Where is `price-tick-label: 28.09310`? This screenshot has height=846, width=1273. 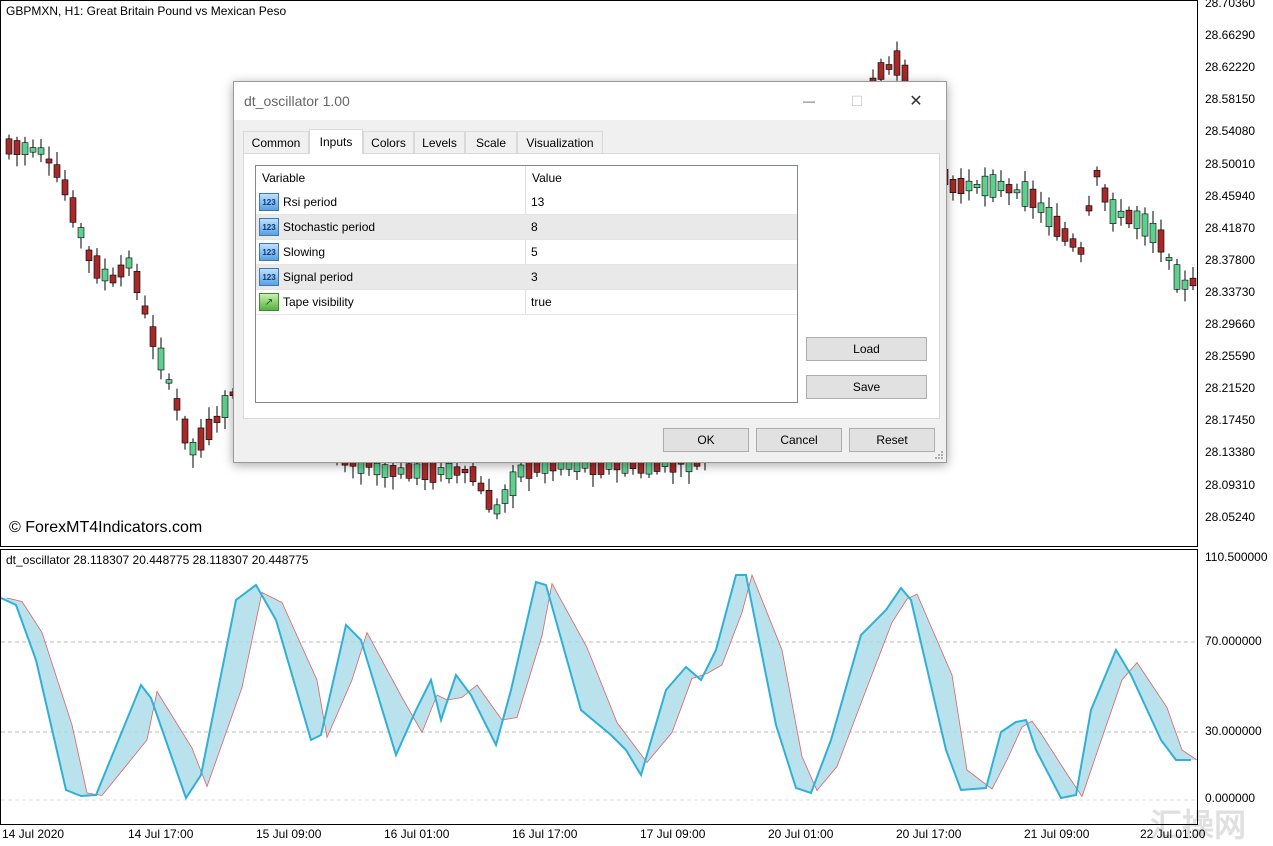 price-tick-label: 28.09310 is located at coordinates (1230, 484).